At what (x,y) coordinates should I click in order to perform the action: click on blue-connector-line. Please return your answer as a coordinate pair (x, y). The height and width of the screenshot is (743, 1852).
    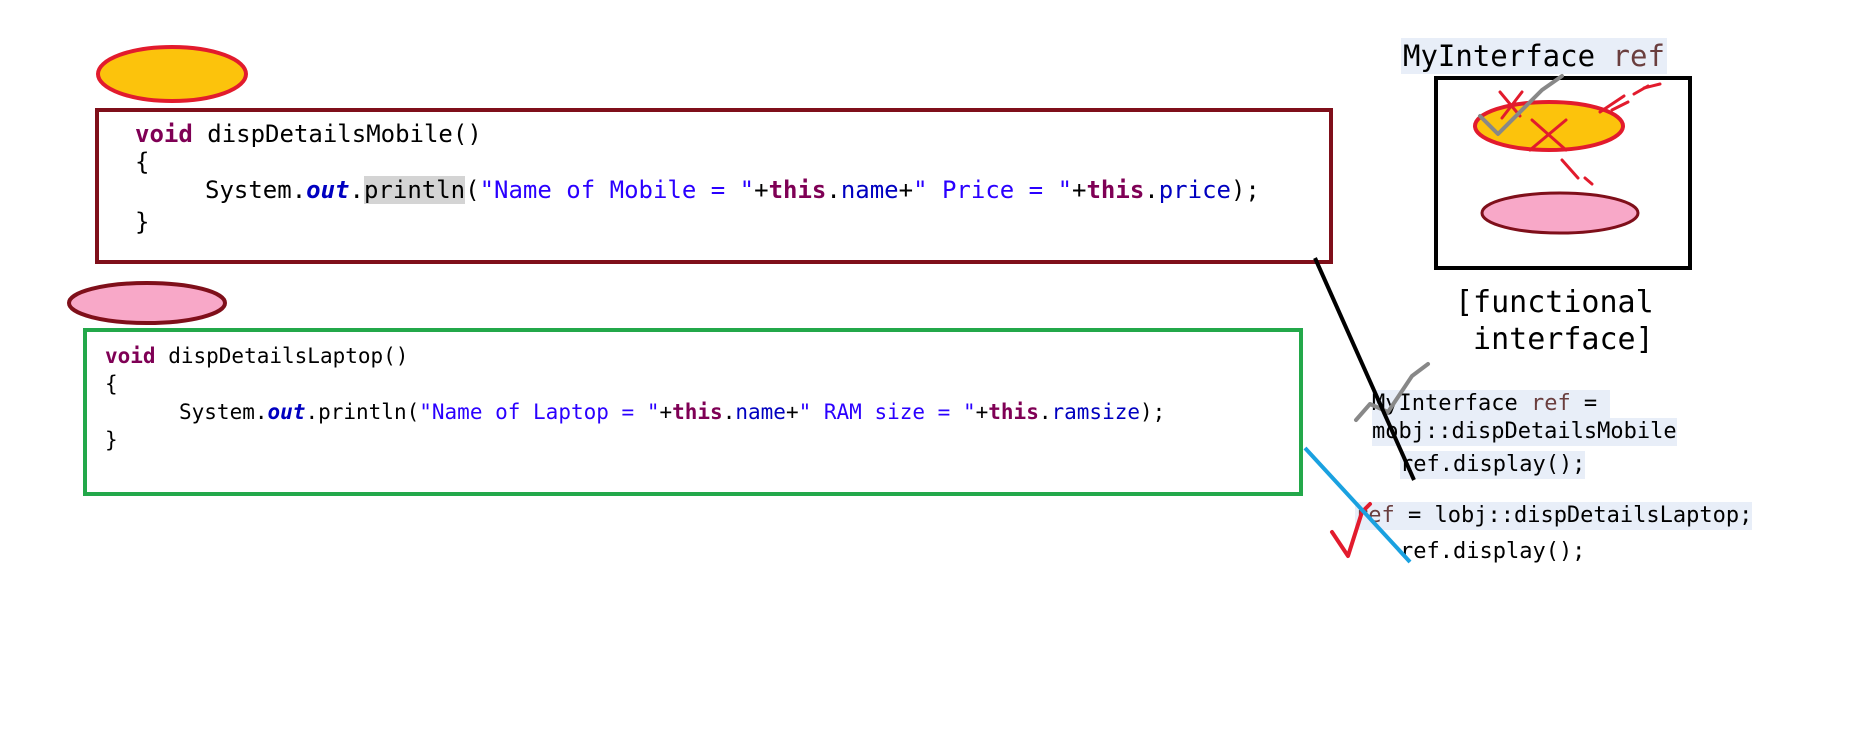
    Looking at the image, I should click on (1357, 505).